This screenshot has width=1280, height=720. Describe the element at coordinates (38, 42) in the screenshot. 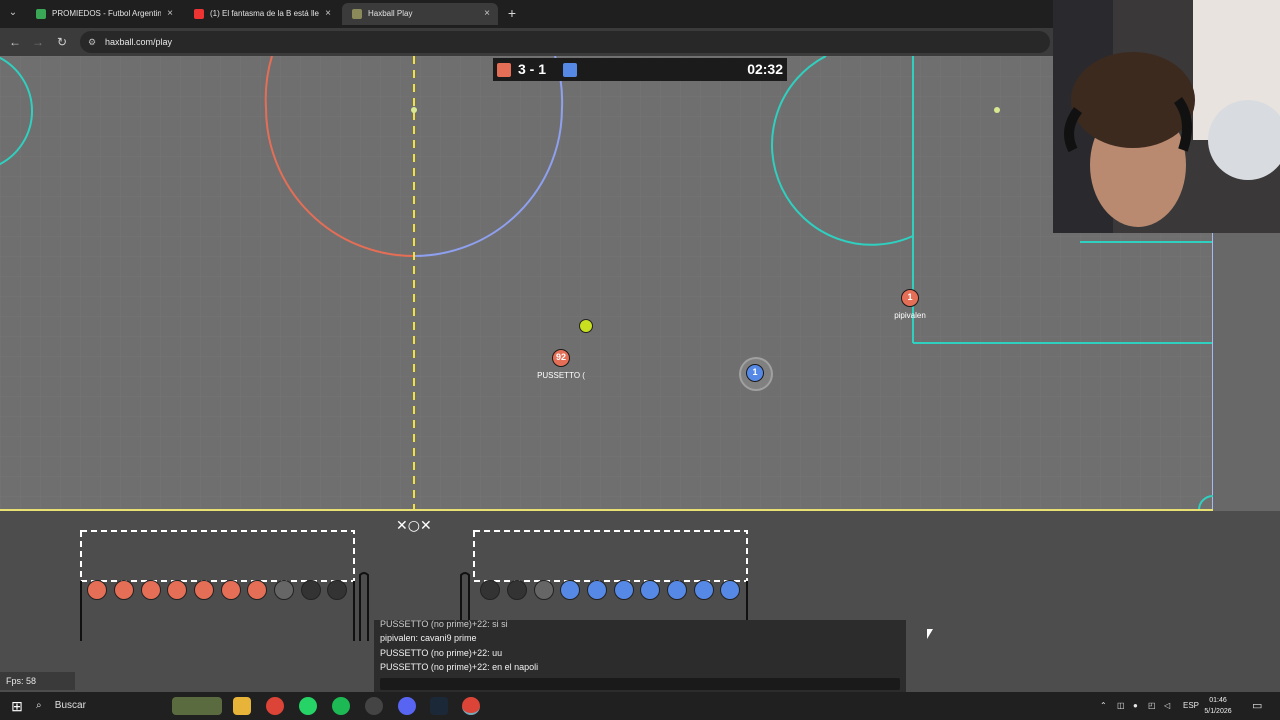

I see `forward-icon: →` at that location.